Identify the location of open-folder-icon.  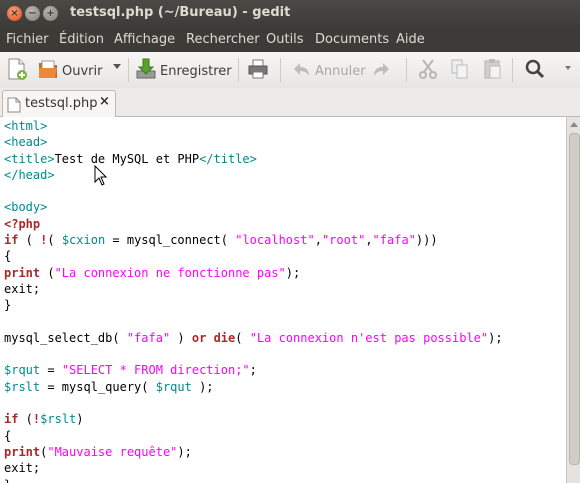
(48, 71).